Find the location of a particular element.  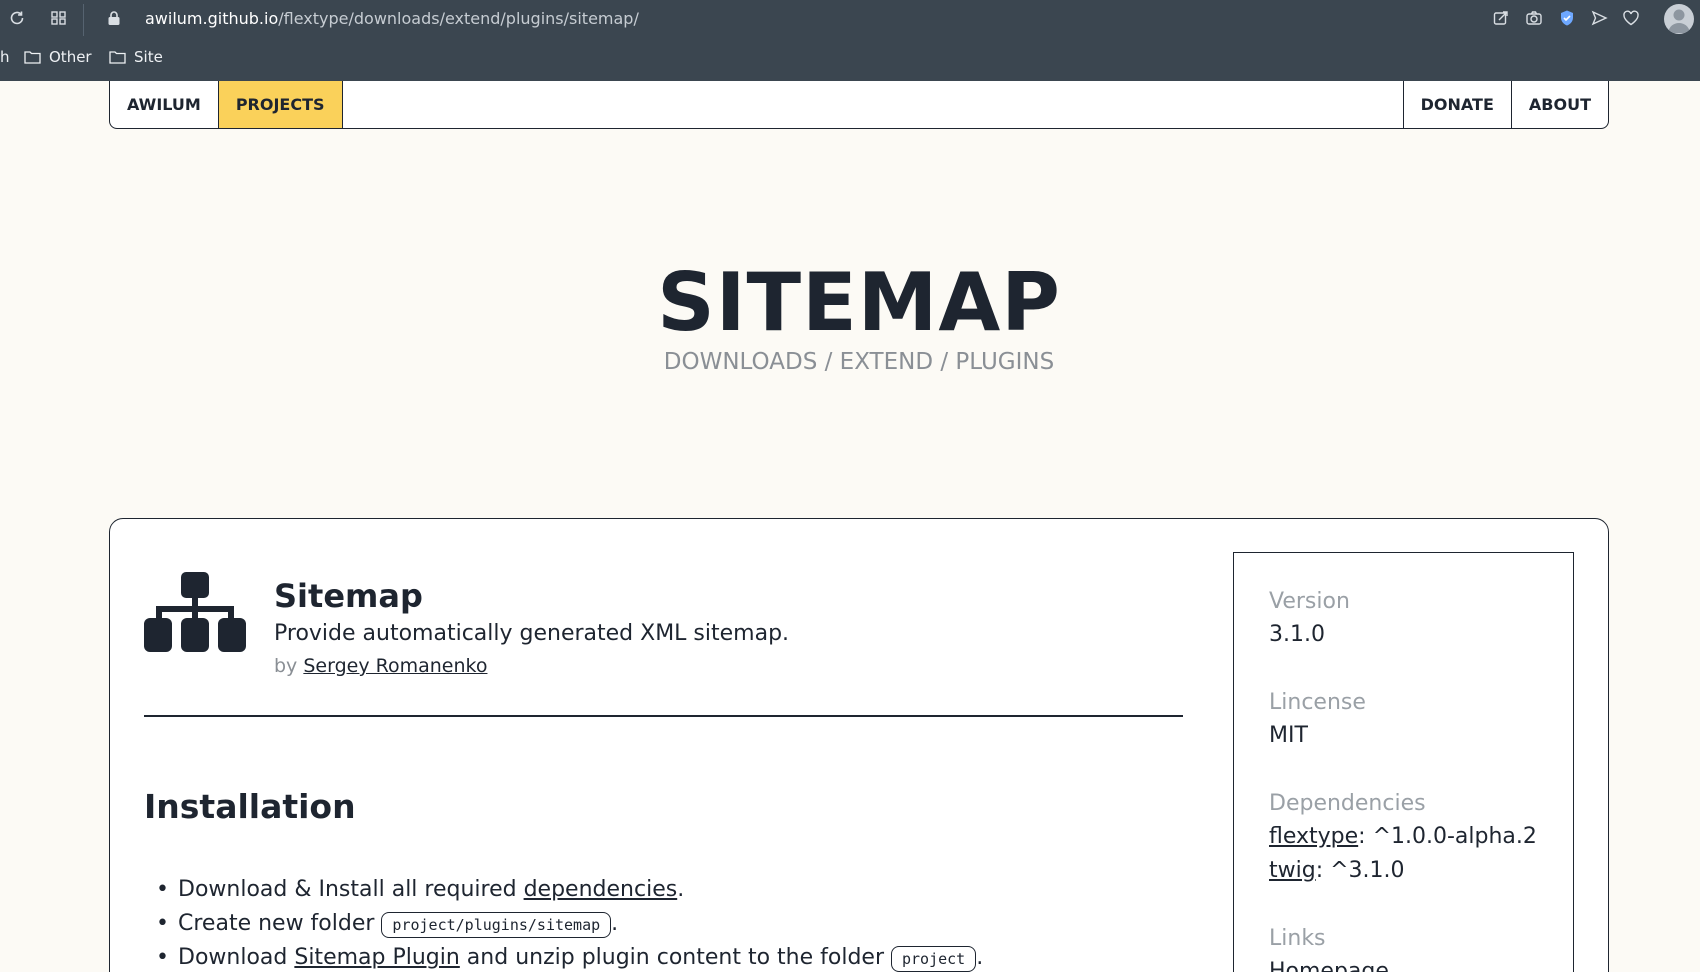

version-label: Version is located at coordinates (1309, 601).